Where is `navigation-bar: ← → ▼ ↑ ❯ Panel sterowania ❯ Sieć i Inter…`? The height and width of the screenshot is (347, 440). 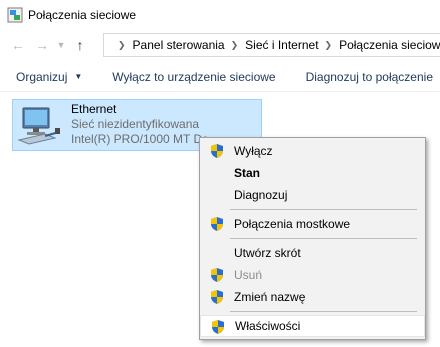
navigation-bar: ← → ▼ ↑ ❯ Panel sterowania ❯ Sieć i Inter… is located at coordinates (220, 45).